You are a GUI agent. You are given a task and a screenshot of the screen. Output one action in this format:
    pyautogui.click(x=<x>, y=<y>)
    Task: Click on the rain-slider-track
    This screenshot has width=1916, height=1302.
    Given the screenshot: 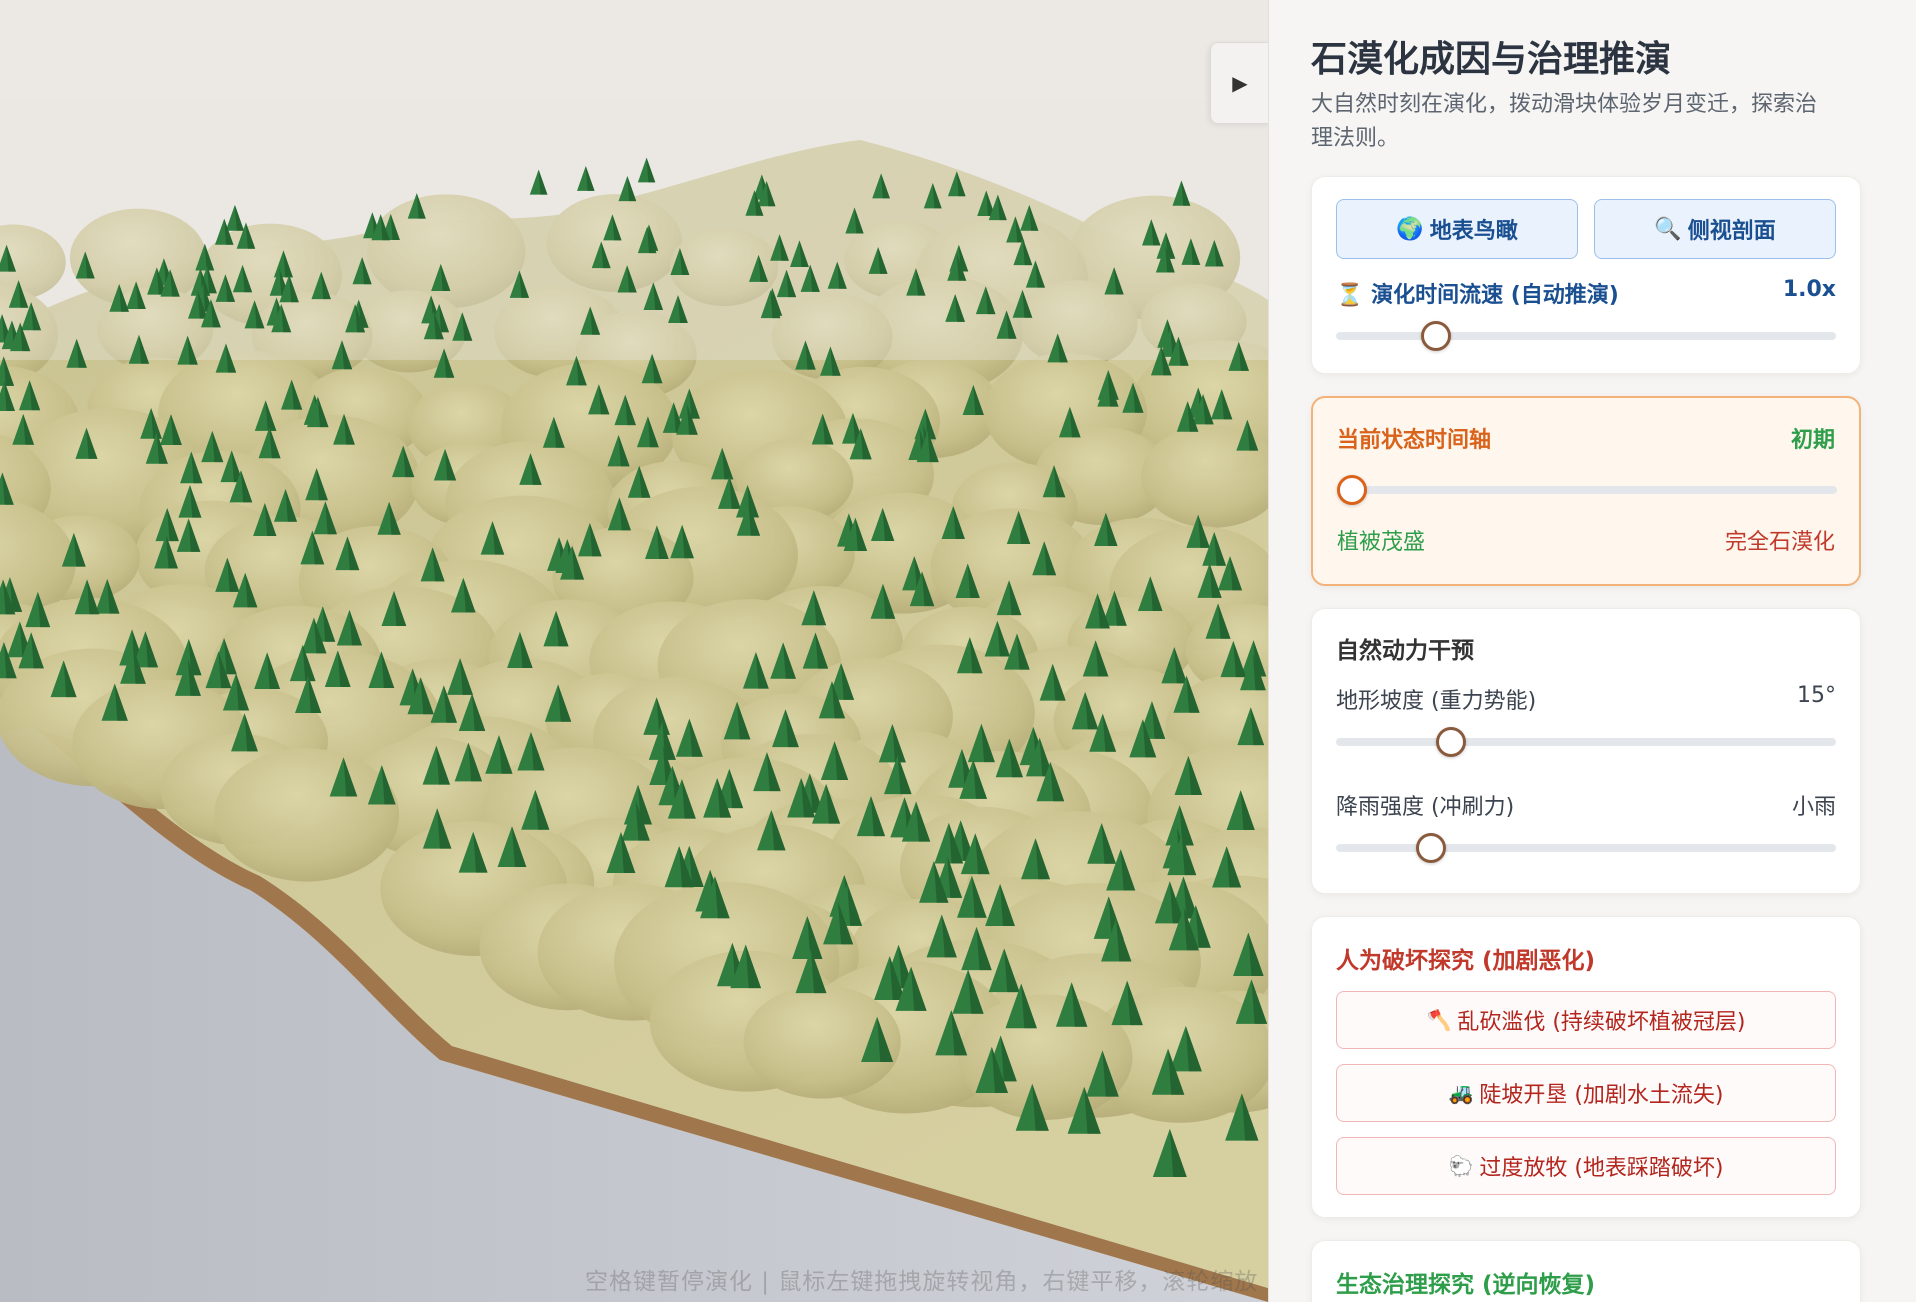 What is the action you would take?
    pyautogui.click(x=1586, y=848)
    